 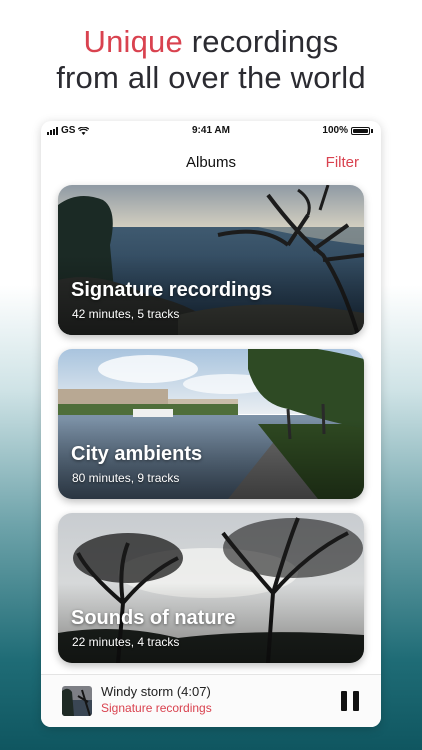 What do you see at coordinates (126, 314) in the screenshot?
I see `album-meta: 42 minutes, 5 tracks` at bounding box center [126, 314].